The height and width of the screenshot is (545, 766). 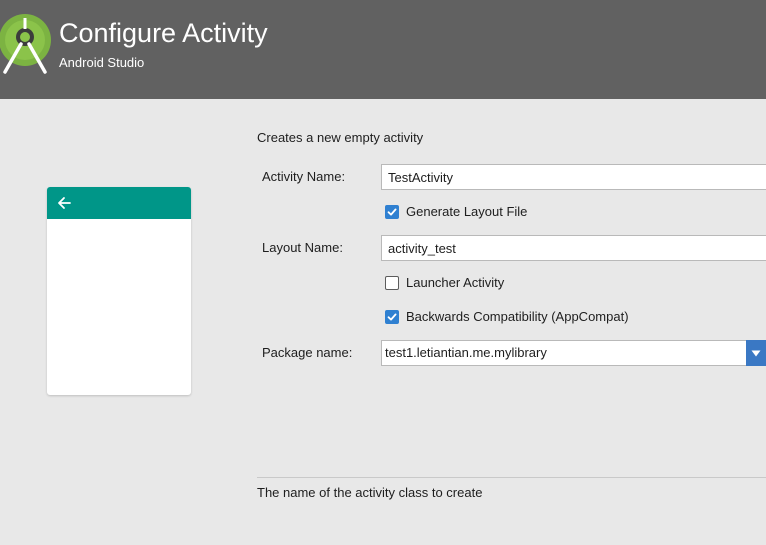 I want to click on backwards-compat-checkbox, so click(x=392, y=317).